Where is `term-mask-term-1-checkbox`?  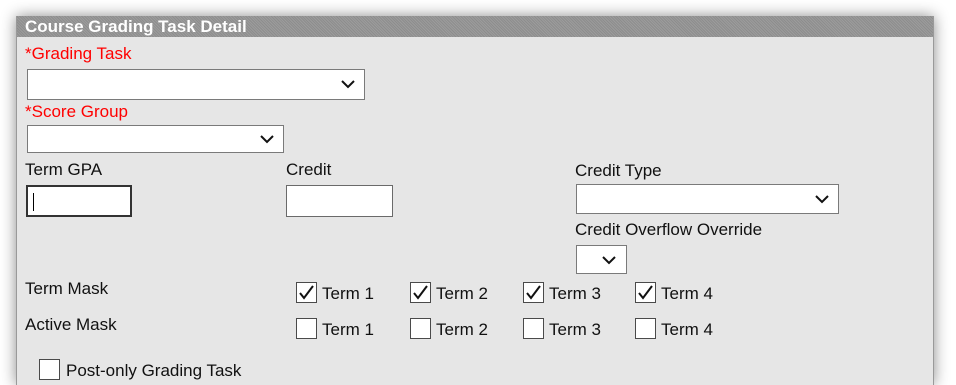 term-mask-term-1-checkbox is located at coordinates (306, 292).